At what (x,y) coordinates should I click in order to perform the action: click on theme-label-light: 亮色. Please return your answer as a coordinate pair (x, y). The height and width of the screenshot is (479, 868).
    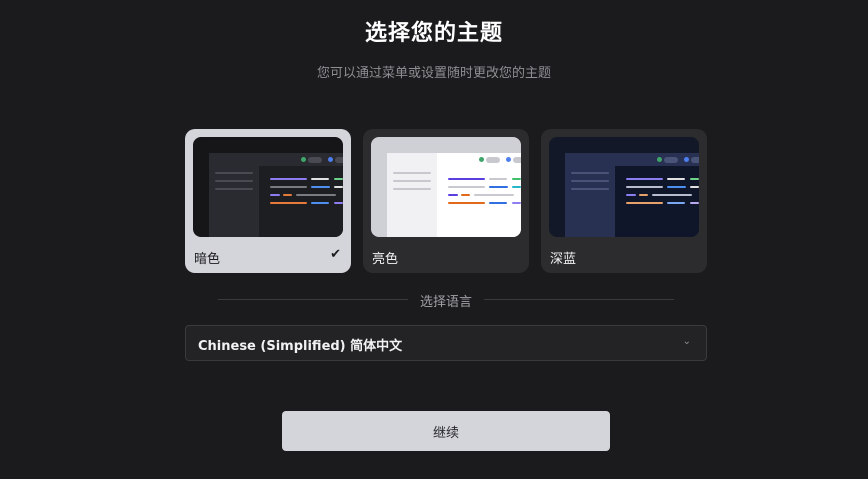
    Looking at the image, I should click on (385, 259).